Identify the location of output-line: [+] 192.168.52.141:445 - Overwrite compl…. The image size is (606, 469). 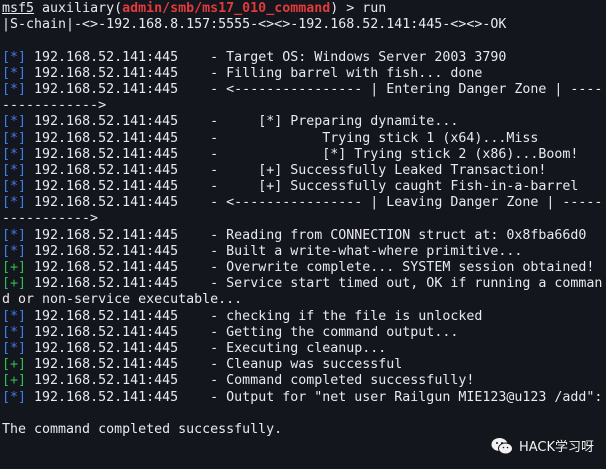
(304, 268).